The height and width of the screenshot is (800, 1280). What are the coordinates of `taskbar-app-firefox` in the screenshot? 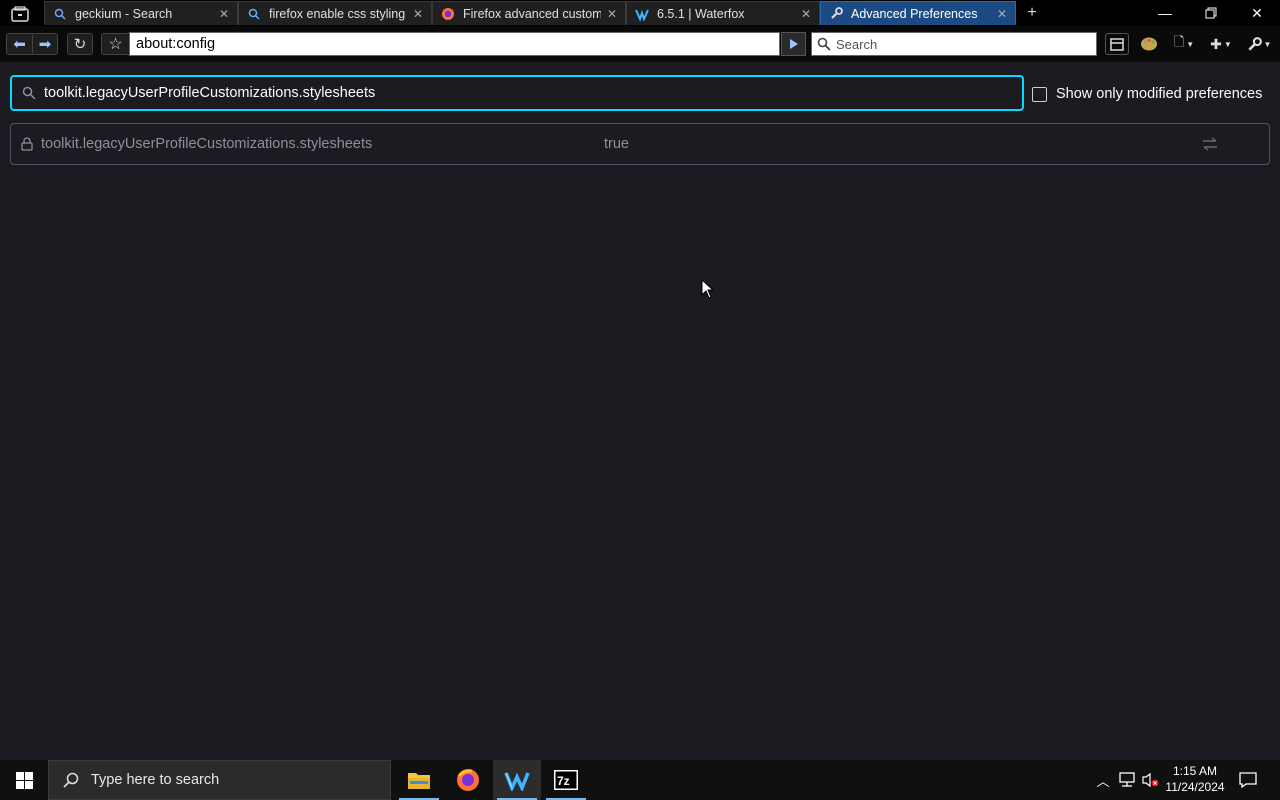 It's located at (468, 780).